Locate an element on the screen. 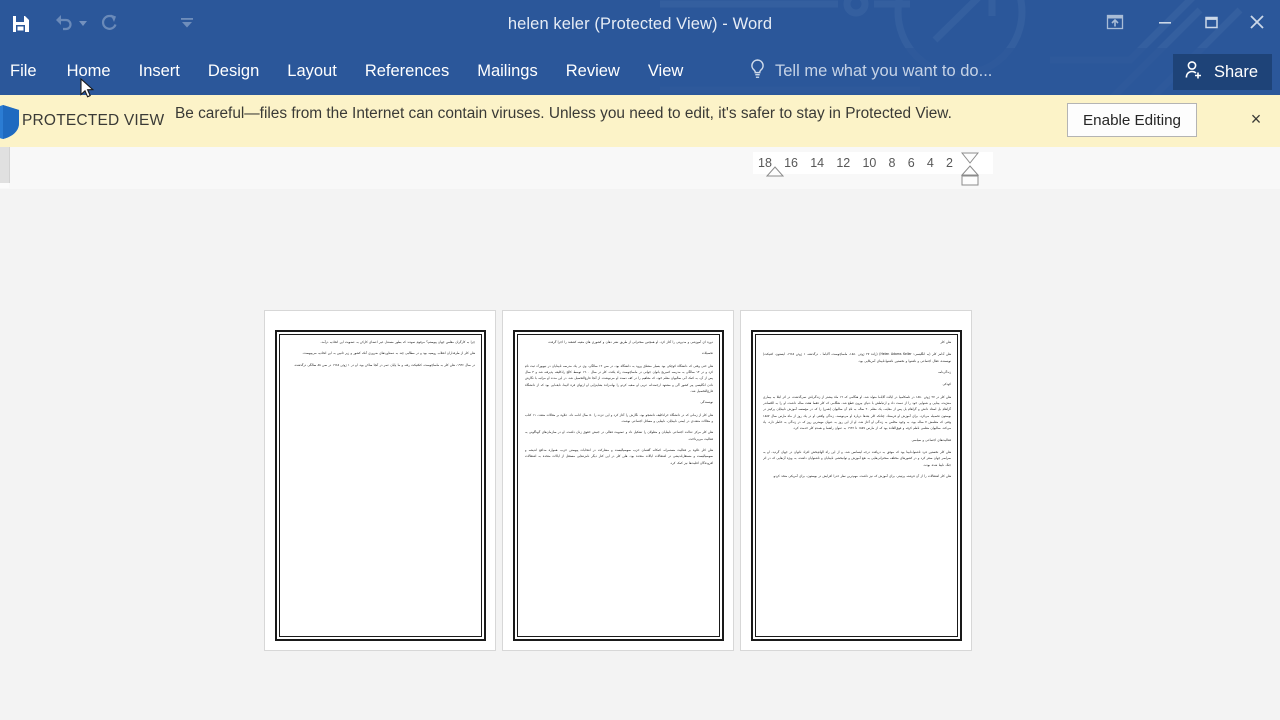 Image resolution: width=1280 pixels, height=720 pixels. restore-button is located at coordinates (1211, 24).